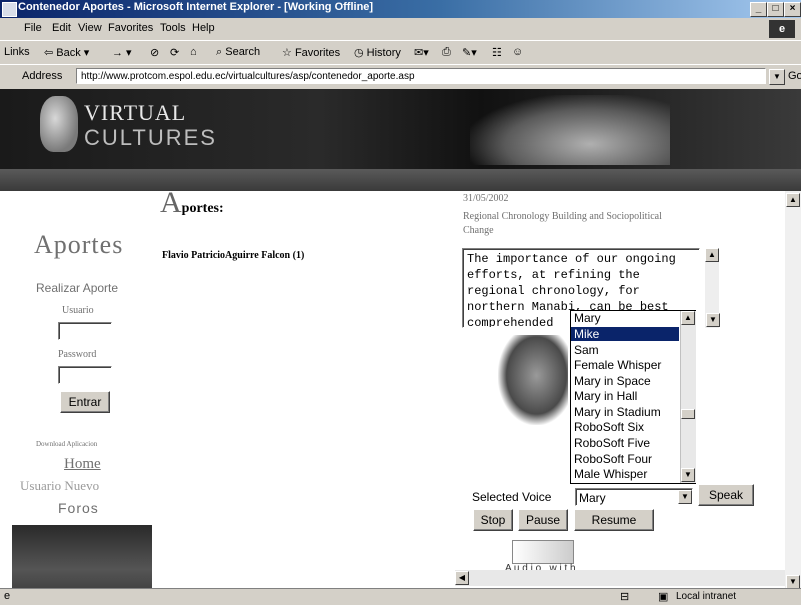 The height and width of the screenshot is (605, 801). Describe the element at coordinates (421, 52) in the screenshot. I see `mail-icon: ✉▾` at that location.